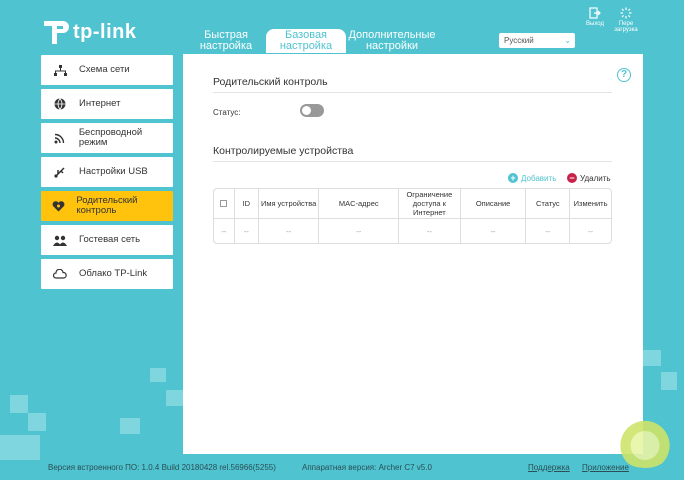 This screenshot has width=684, height=480. Describe the element at coordinates (306, 110) in the screenshot. I see `toggle-knob` at that location.